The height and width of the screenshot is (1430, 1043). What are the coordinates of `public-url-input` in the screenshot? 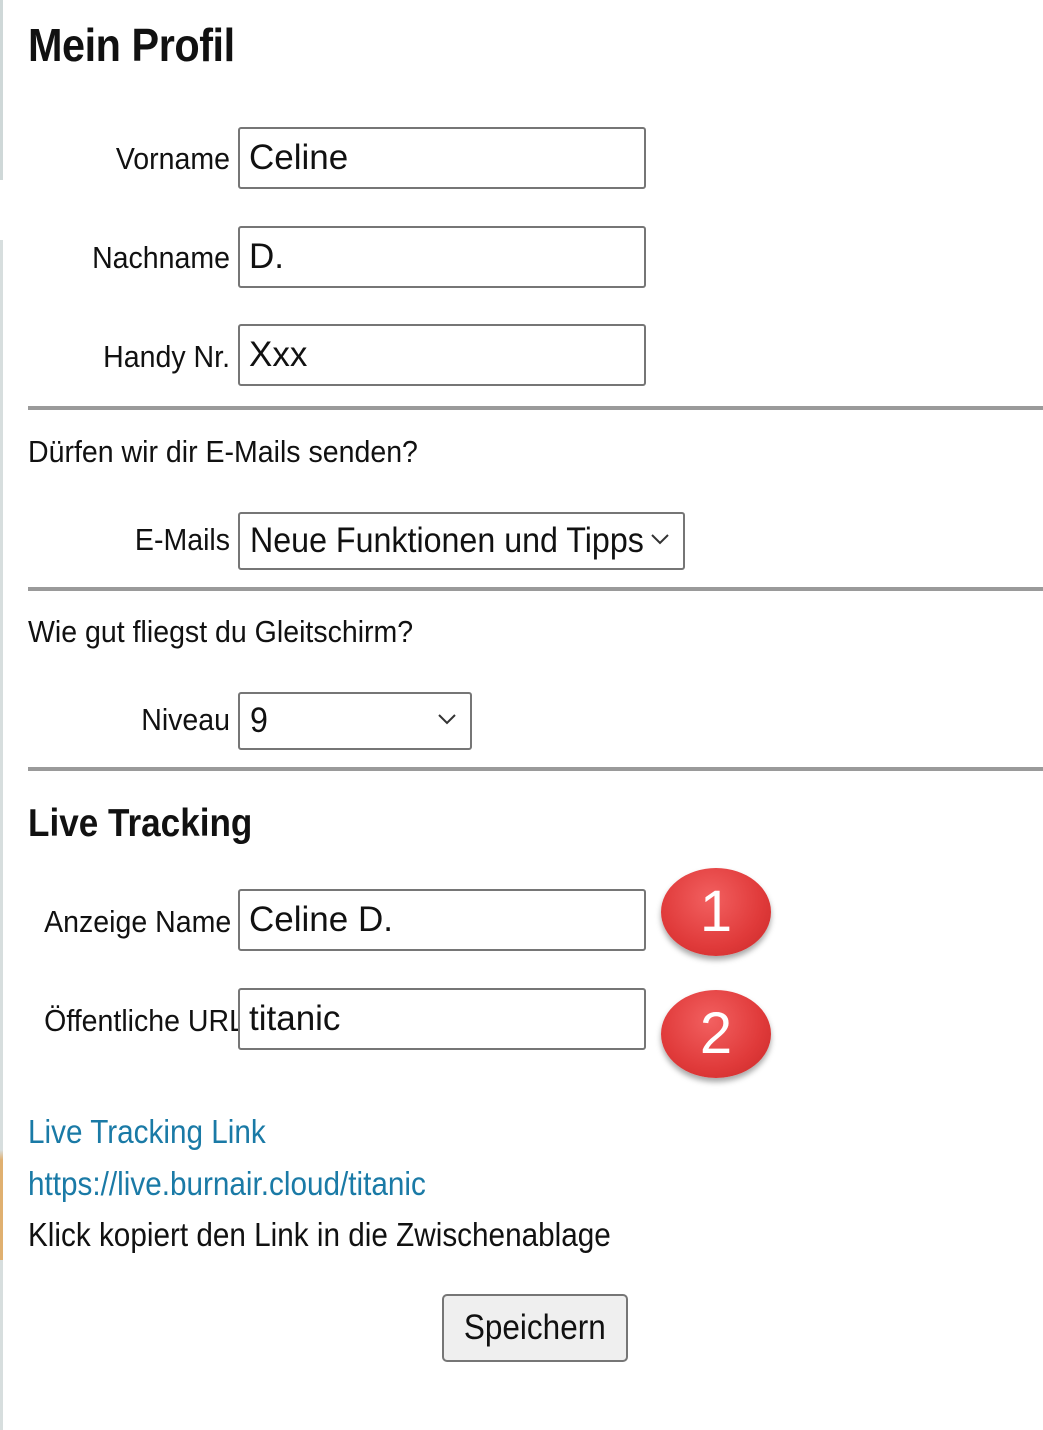 It's located at (442, 1019).